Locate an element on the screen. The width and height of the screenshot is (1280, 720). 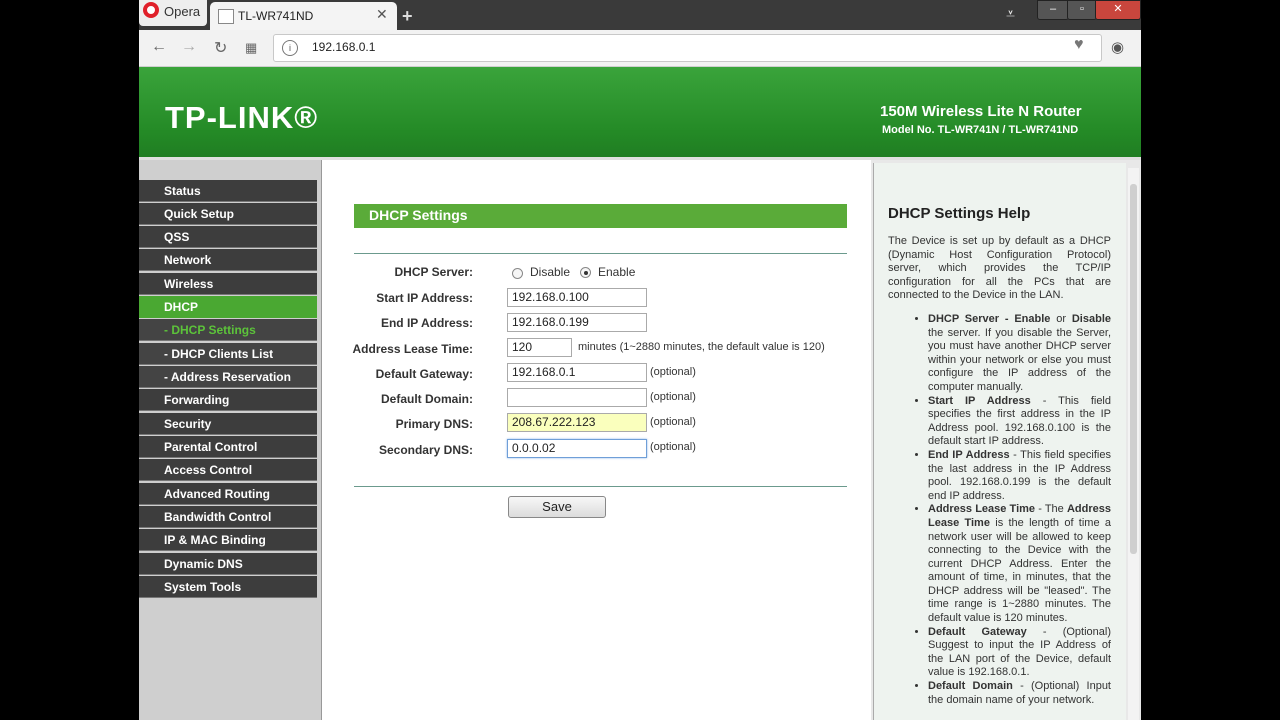
section-title-bar: DHCP Settings is located at coordinates (600, 216).